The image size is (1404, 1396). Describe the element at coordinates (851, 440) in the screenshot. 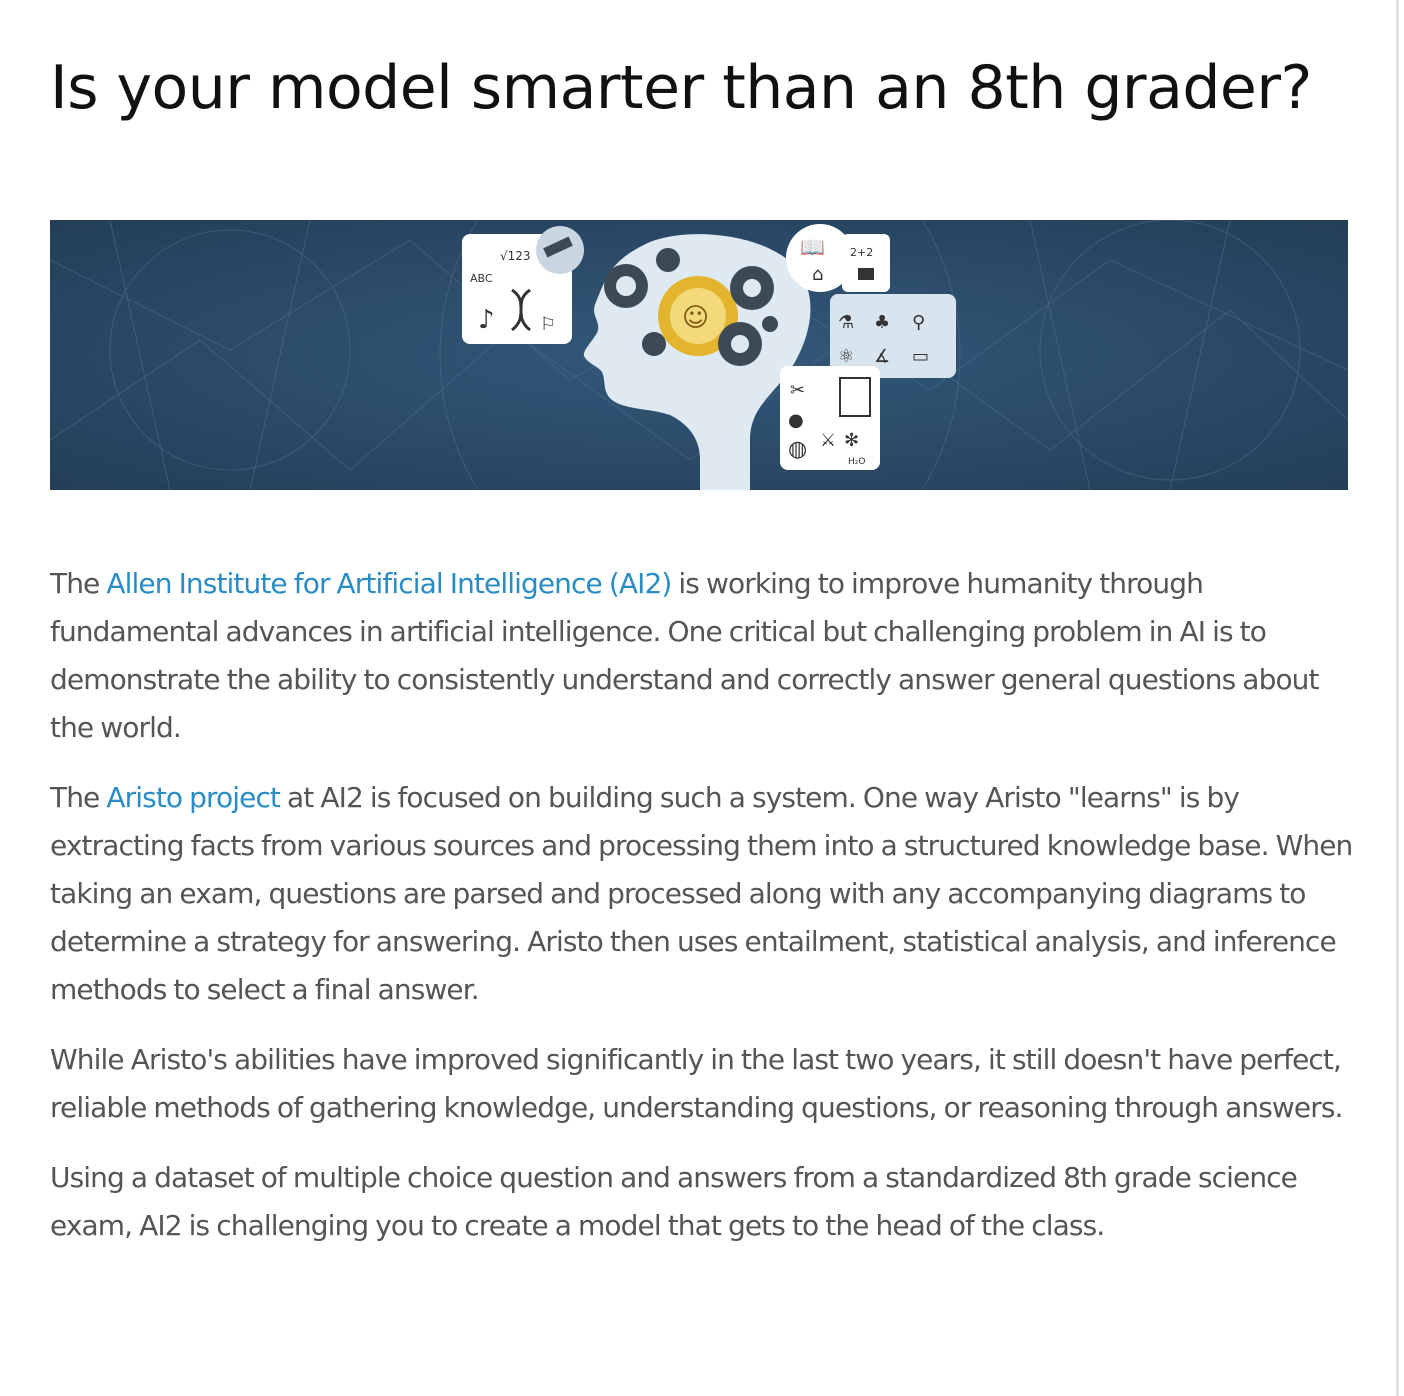

I see `snowflake-icon: ✻` at that location.